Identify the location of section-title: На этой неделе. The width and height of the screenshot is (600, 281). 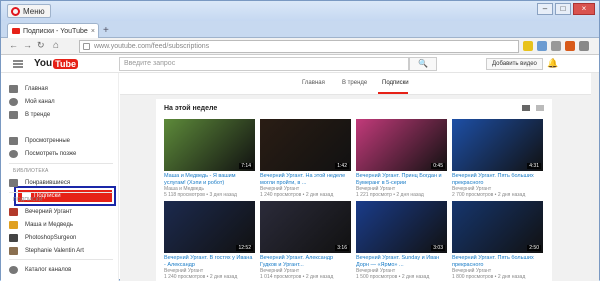
(191, 108).